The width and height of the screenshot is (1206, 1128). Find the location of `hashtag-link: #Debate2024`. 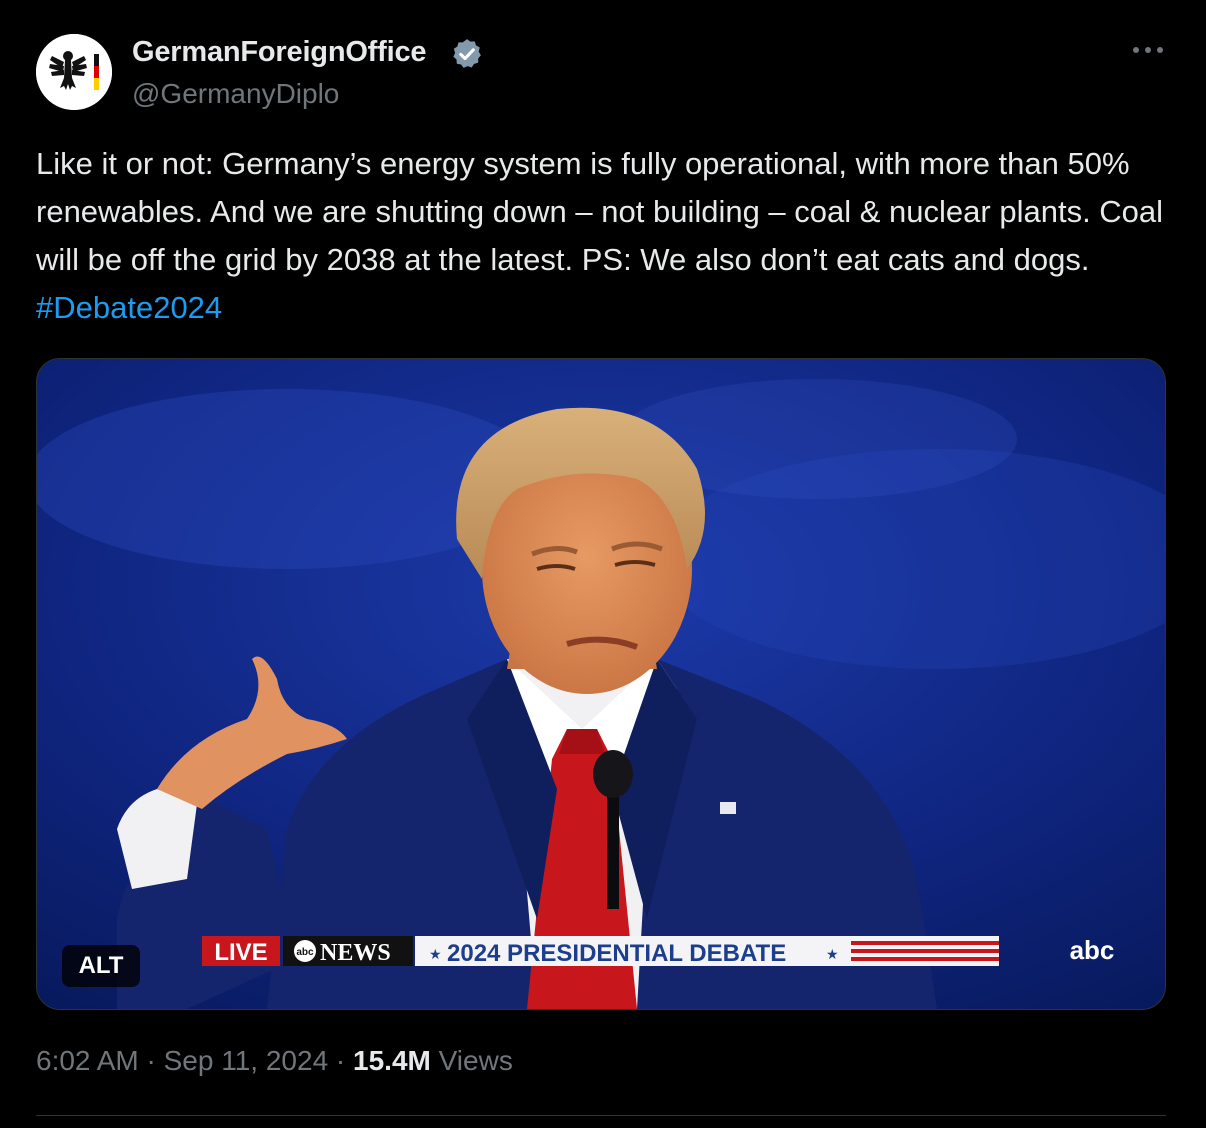

hashtag-link: #Debate2024 is located at coordinates (129, 307).